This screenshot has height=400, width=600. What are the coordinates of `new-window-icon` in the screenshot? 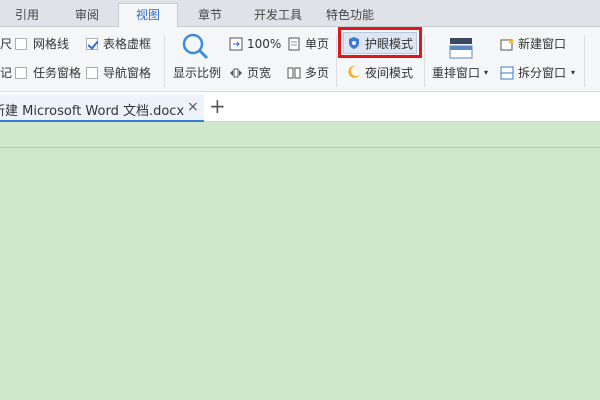 It's located at (507, 44).